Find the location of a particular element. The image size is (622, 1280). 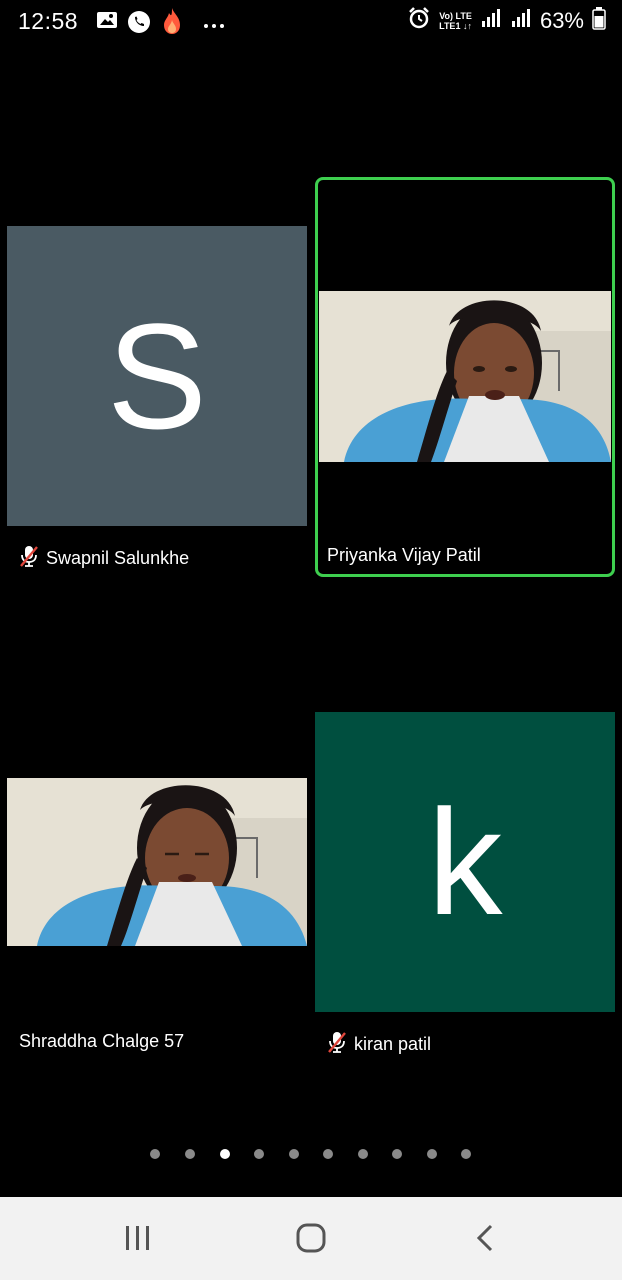

home-icon is located at coordinates (311, 1240).